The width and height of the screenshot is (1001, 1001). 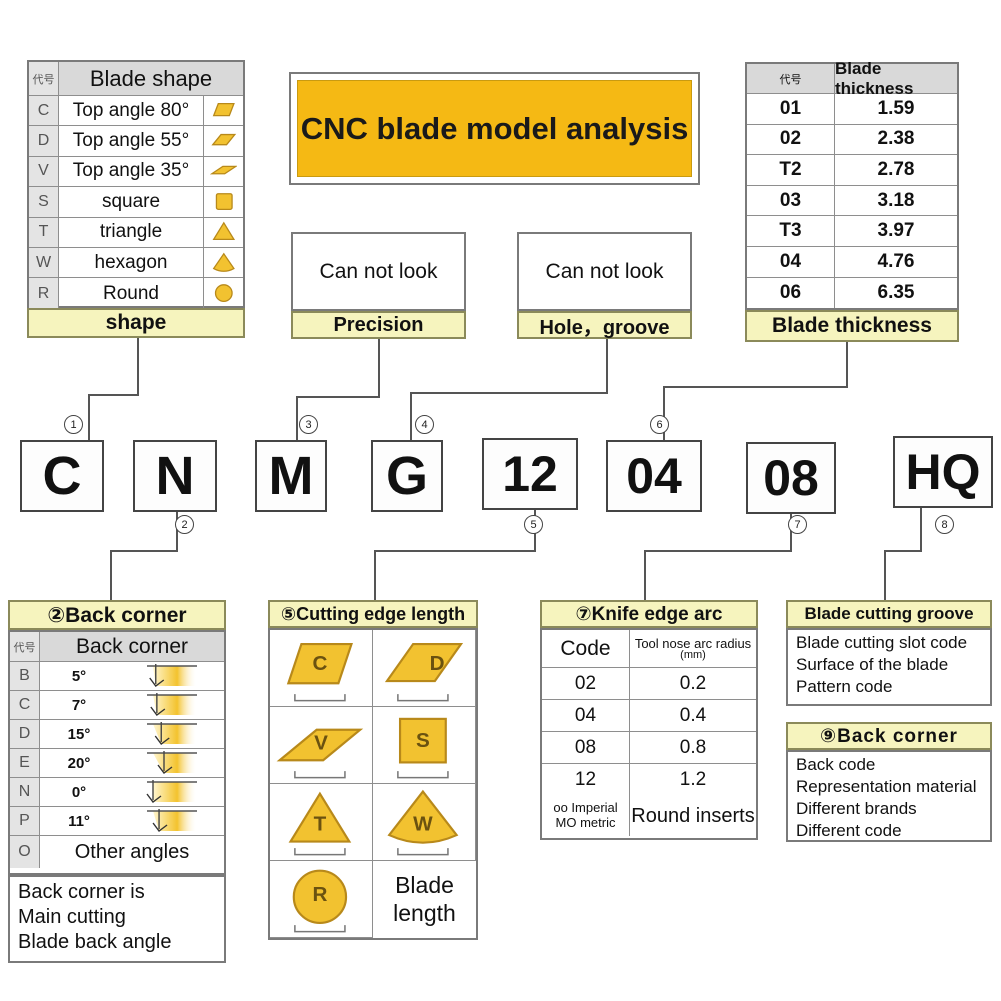 What do you see at coordinates (136, 293) in the screenshot?
I see `blade-shape-row: R Round` at bounding box center [136, 293].